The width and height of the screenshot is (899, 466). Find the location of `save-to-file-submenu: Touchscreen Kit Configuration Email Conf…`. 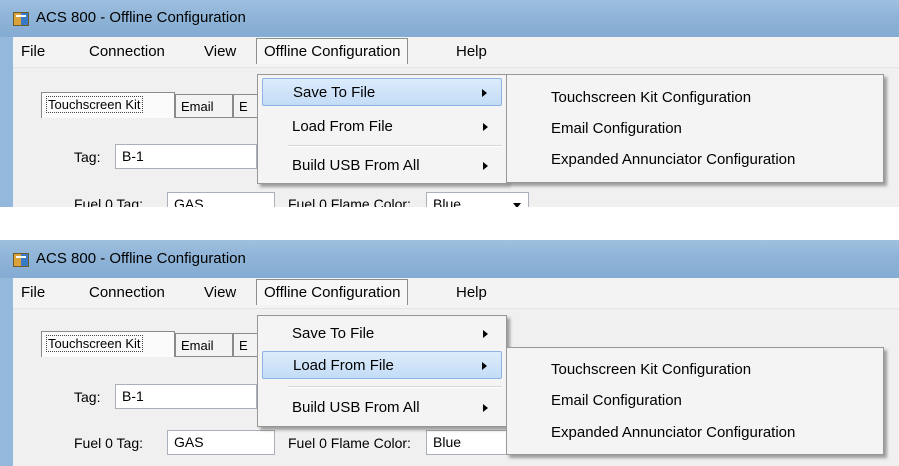

save-to-file-submenu: Touchscreen Kit Configuration Email Conf… is located at coordinates (695, 128).